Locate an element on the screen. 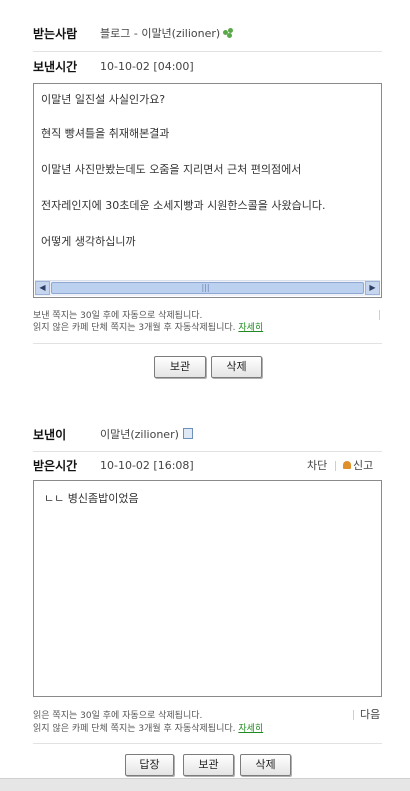  recipient-value: 블로그 - 이말년(zilioner) is located at coordinates (167, 34).